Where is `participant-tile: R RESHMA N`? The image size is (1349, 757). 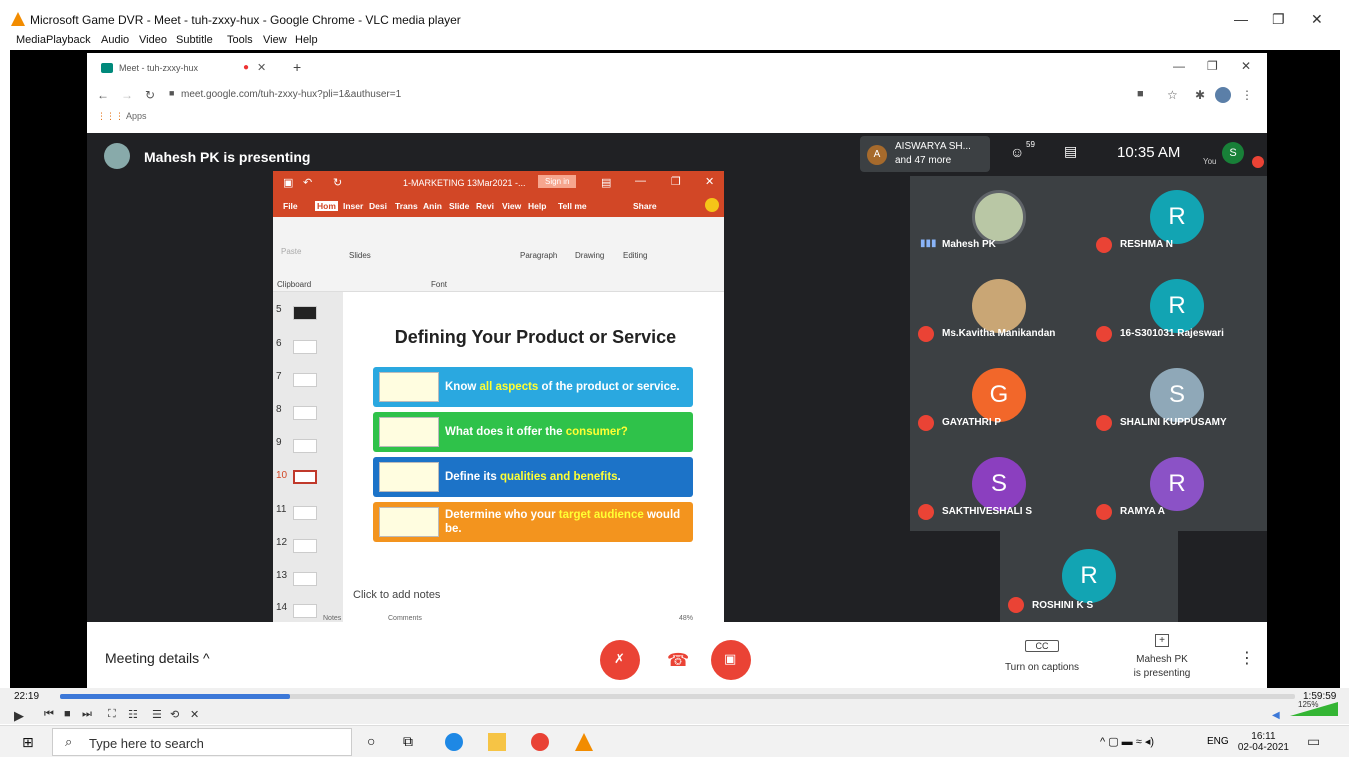 participant-tile: R RESHMA N is located at coordinates (1177, 220).